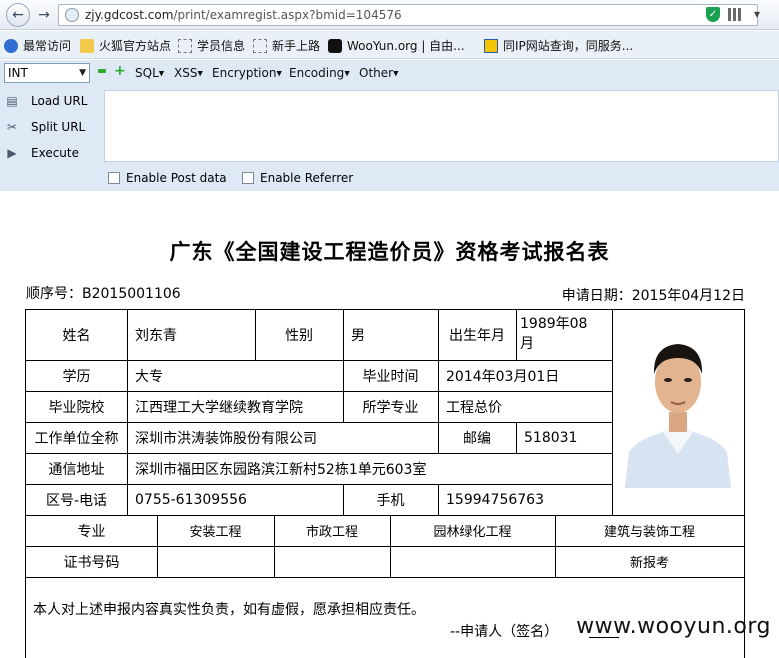 The width and height of the screenshot is (779, 658). I want to click on applicant-photo, so click(678, 406).